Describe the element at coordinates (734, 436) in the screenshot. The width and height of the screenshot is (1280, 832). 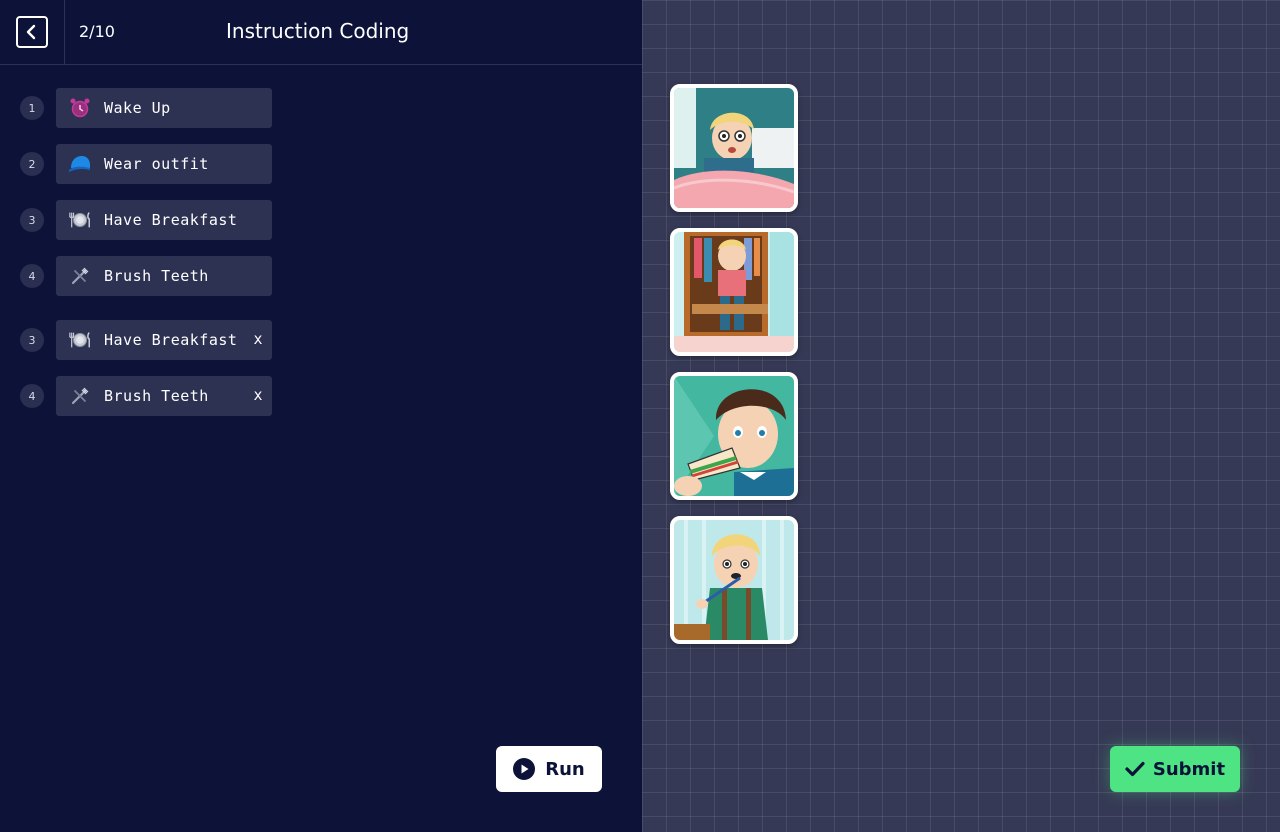
I see `boy-eating-sandwich-picture` at that location.